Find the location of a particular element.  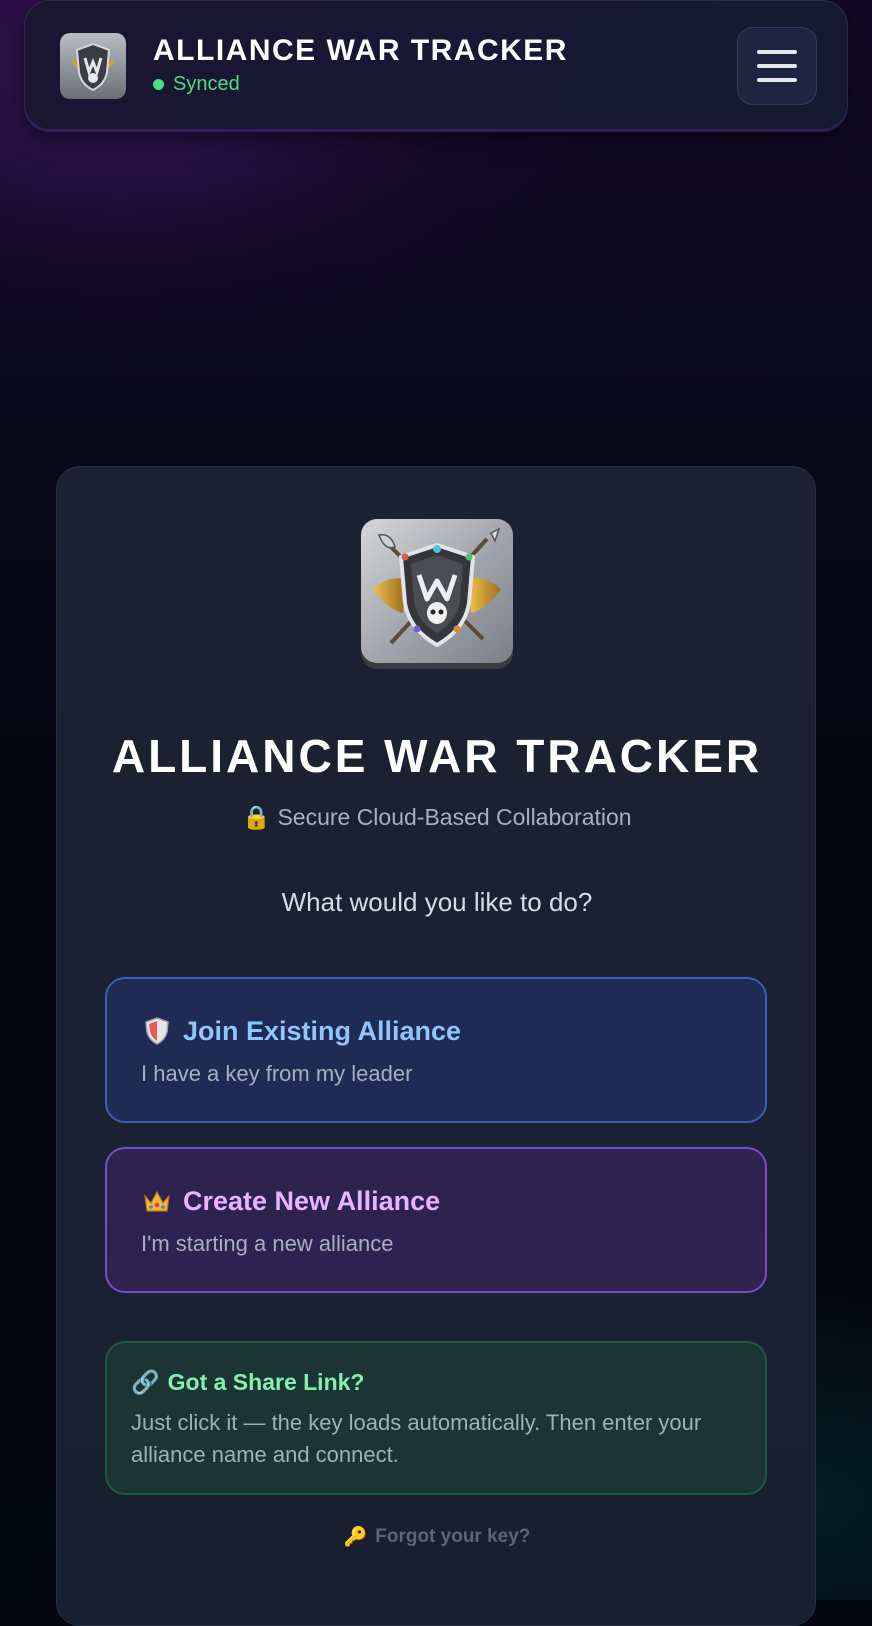

card-title: ALLIANCE WAR TRACKER is located at coordinates (437, 756).